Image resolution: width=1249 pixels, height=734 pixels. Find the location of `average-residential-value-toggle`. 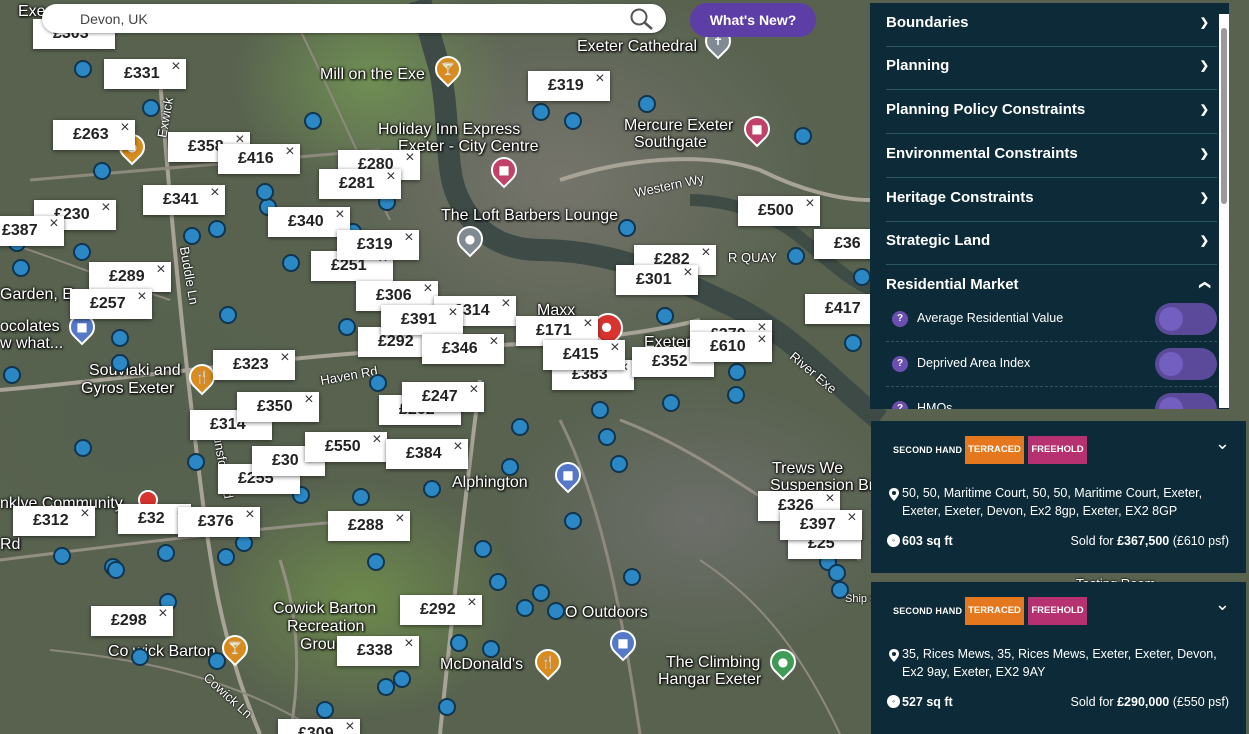

average-residential-value-toggle is located at coordinates (1186, 319).